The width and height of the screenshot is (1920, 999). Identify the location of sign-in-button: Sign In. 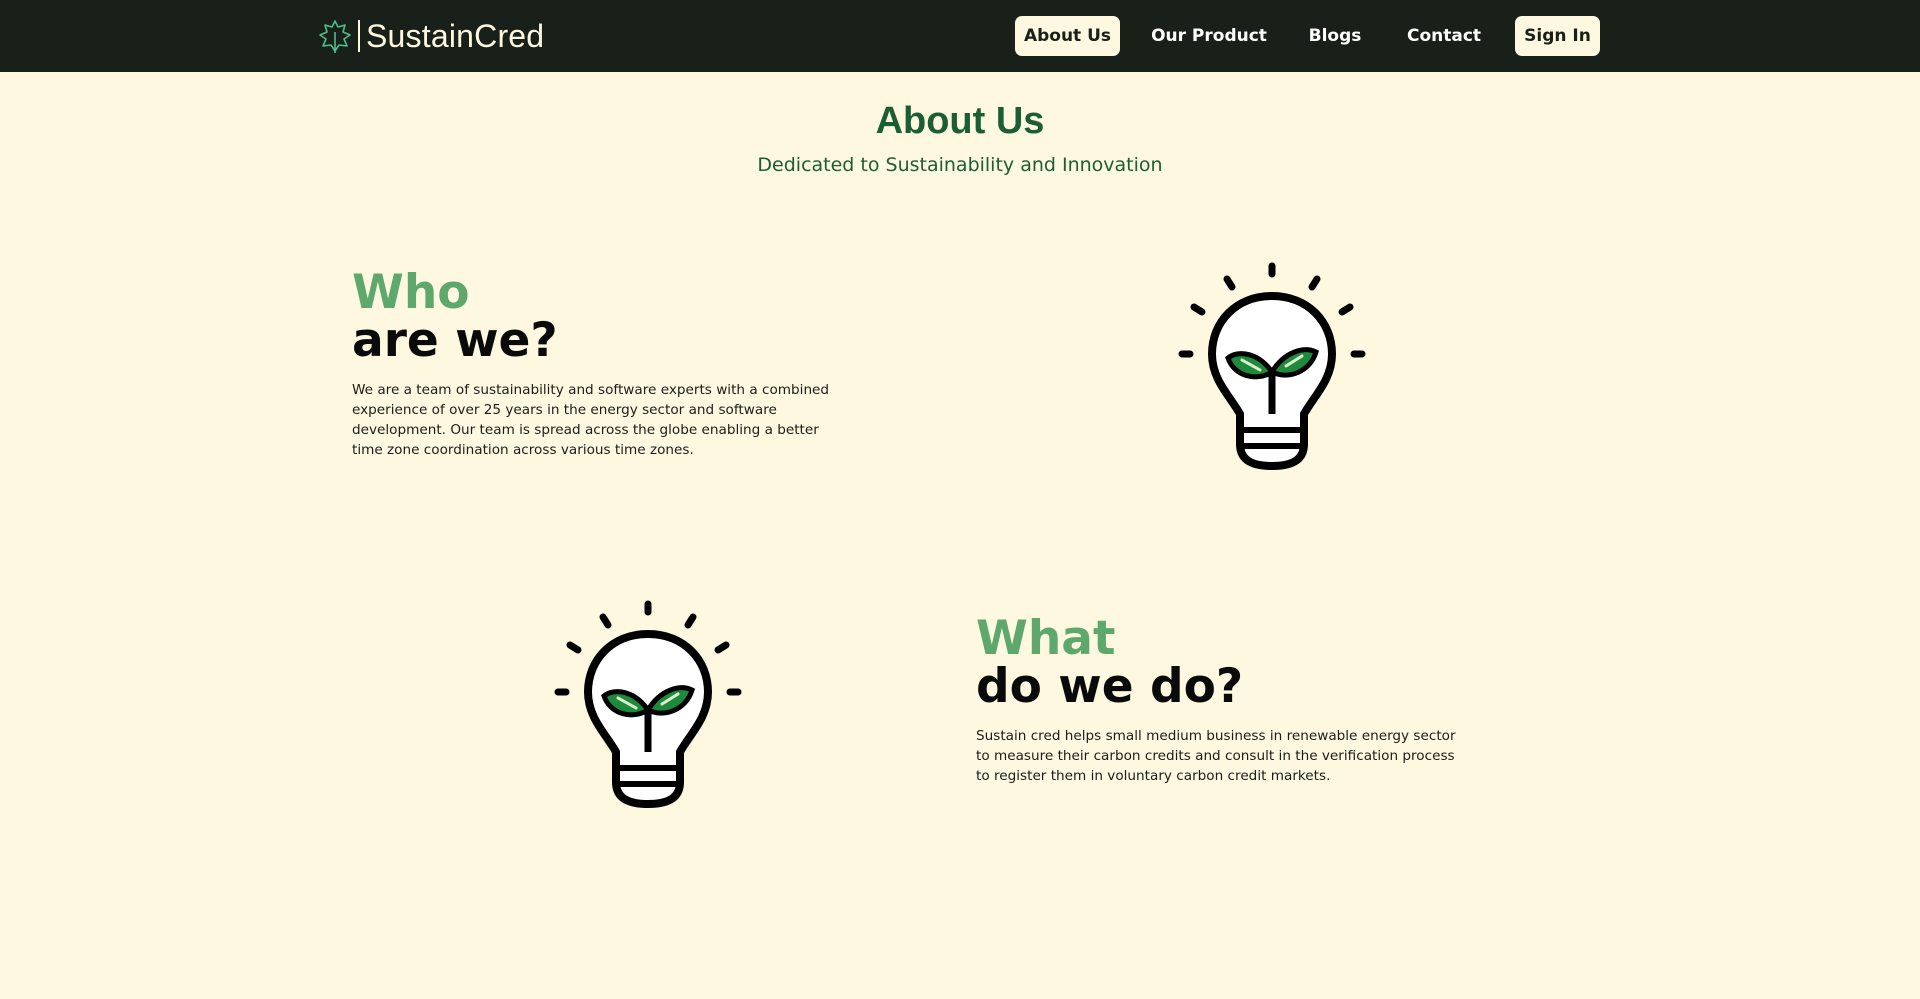
(1557, 36).